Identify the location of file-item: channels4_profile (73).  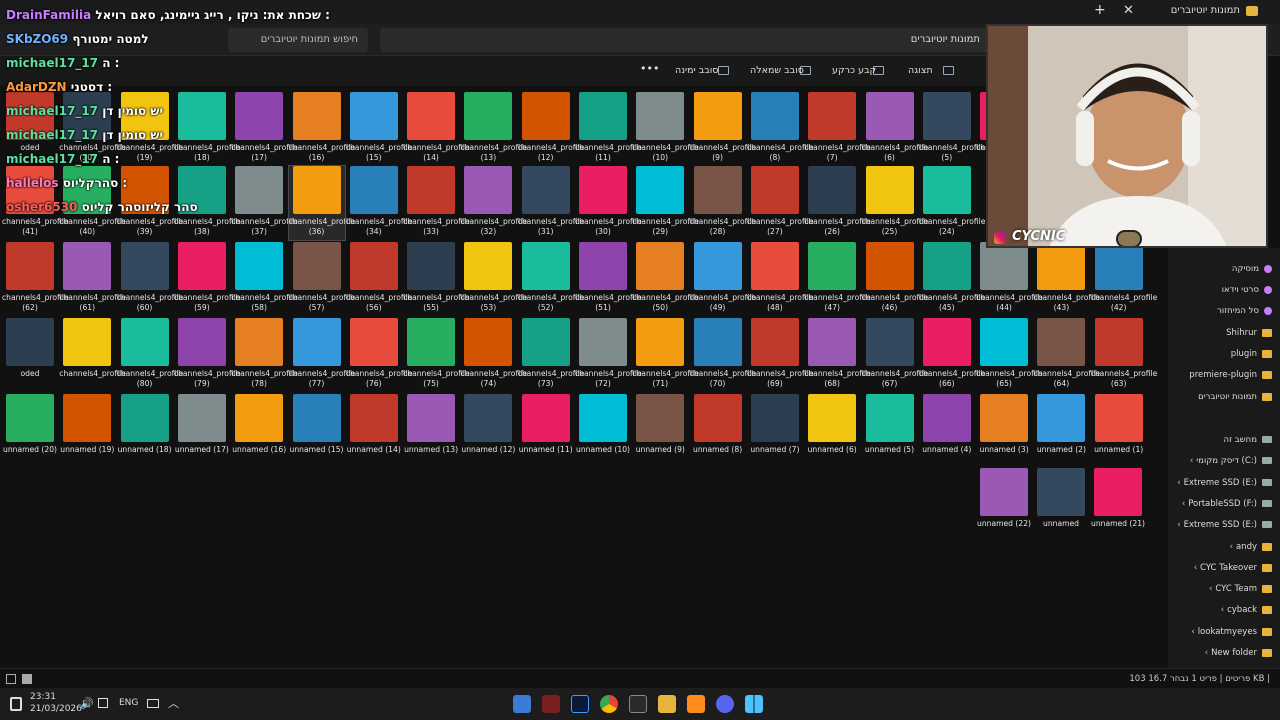
(551, 355).